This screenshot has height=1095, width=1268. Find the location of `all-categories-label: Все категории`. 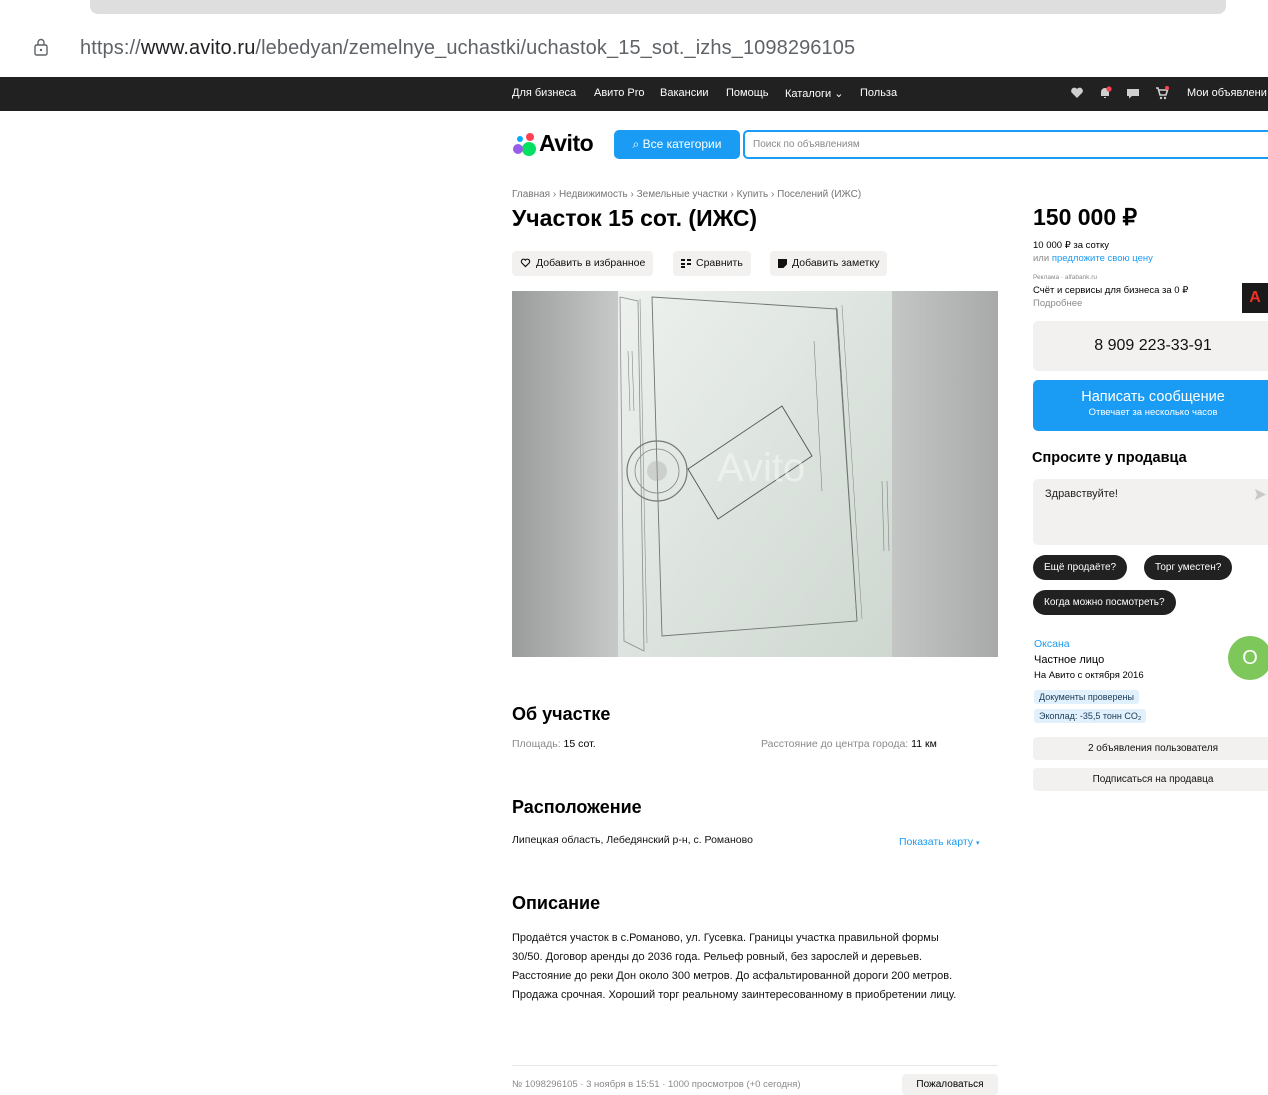

all-categories-label: Все категории is located at coordinates (682, 144).